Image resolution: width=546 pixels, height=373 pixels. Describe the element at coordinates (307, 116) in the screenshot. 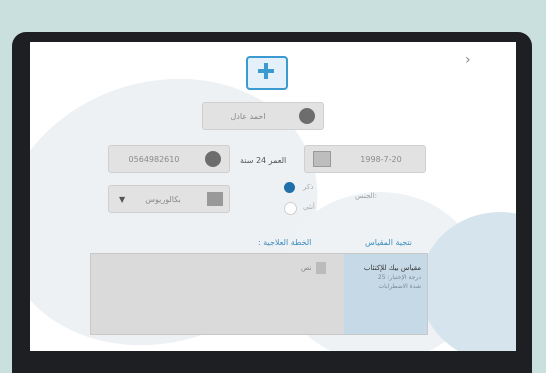

I see `user-icon` at that location.